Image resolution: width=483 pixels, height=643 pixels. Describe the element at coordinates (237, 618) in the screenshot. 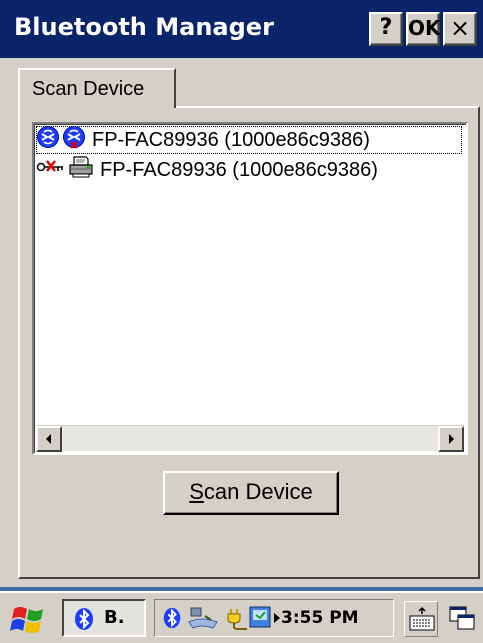

I see `power-plug-icon` at that location.